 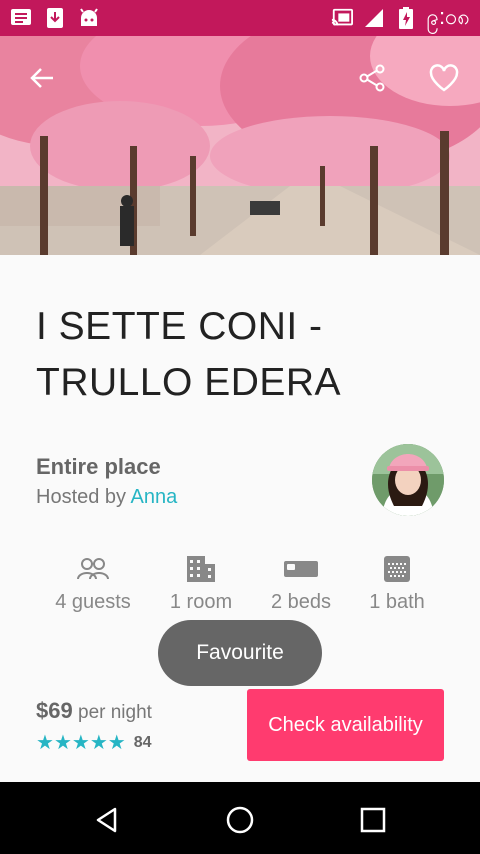 I want to click on recents-square-icon, so click(x=373, y=820).